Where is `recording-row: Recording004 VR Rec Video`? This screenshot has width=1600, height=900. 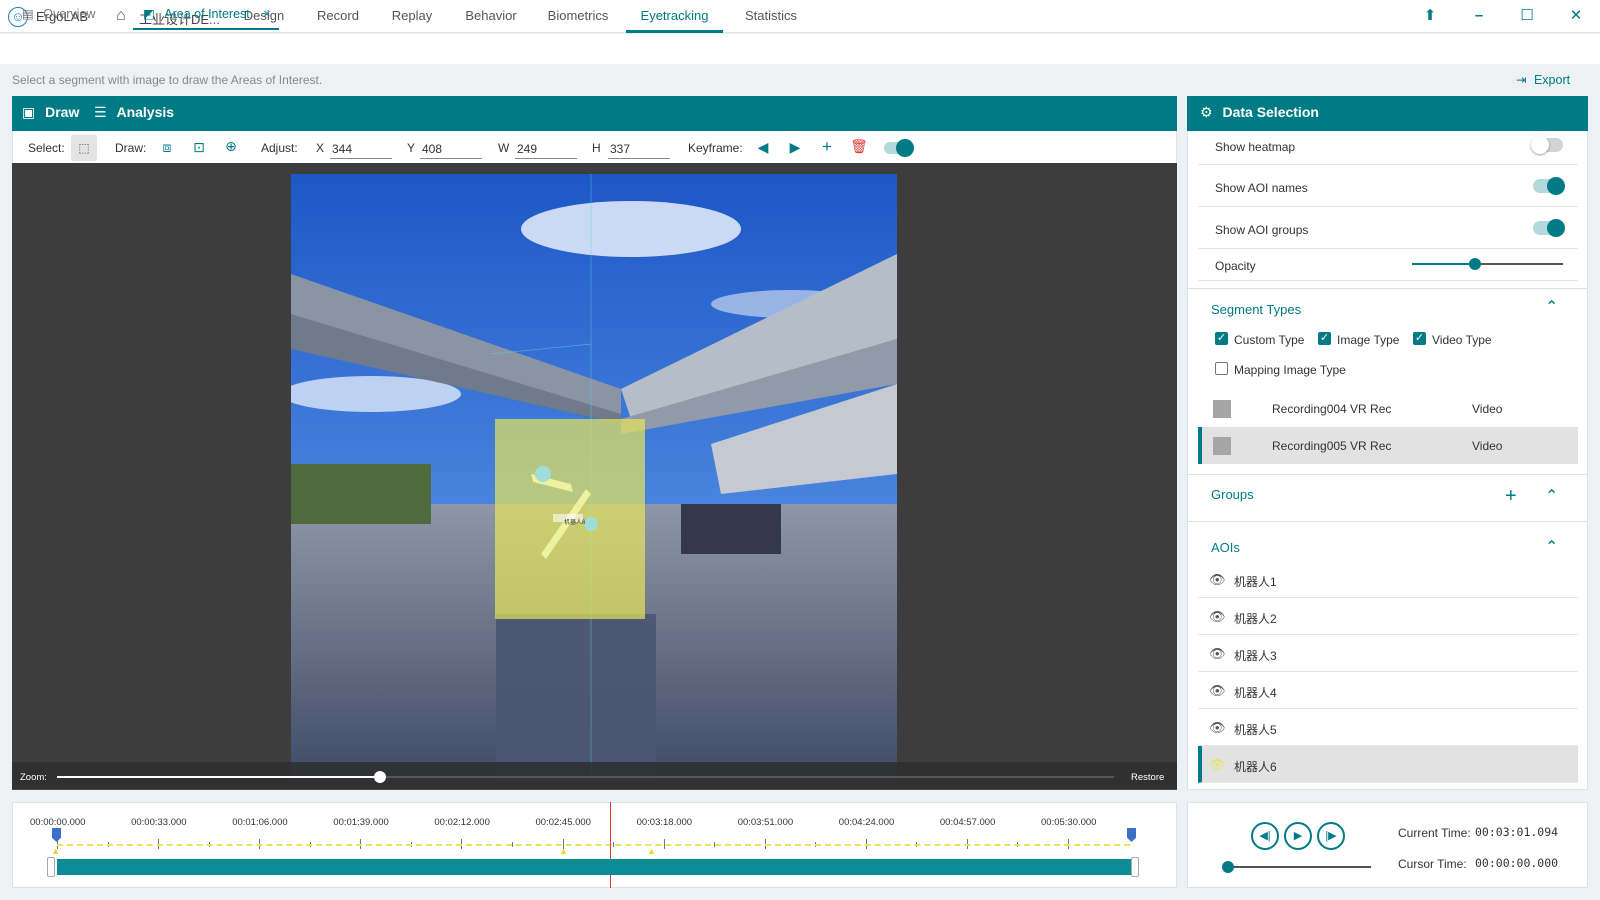 recording-row: Recording004 VR Rec Video is located at coordinates (1388, 408).